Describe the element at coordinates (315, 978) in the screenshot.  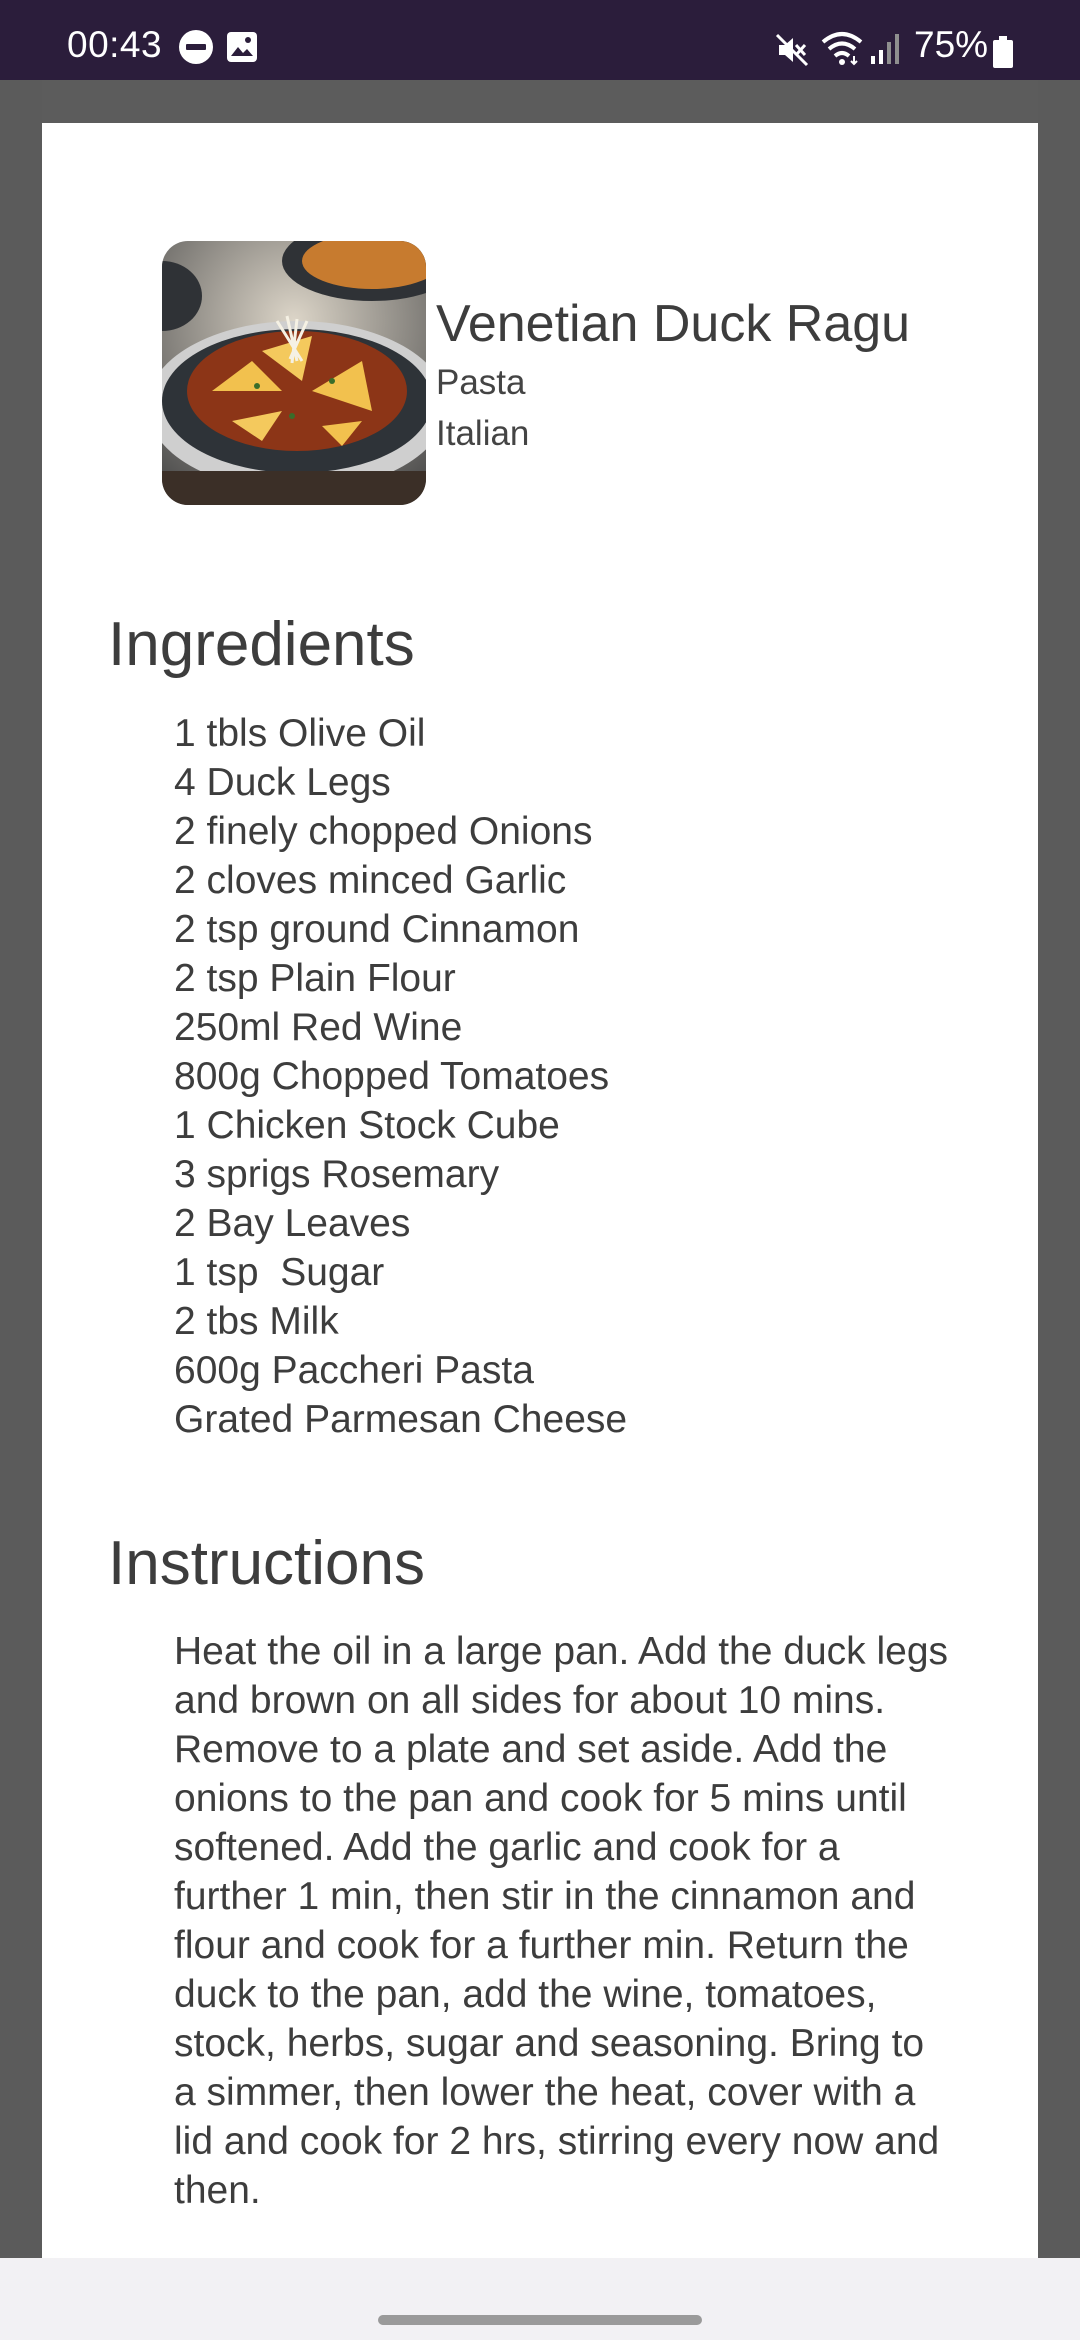
I see `ingredient-item: 2 tsp Plain Flour` at that location.